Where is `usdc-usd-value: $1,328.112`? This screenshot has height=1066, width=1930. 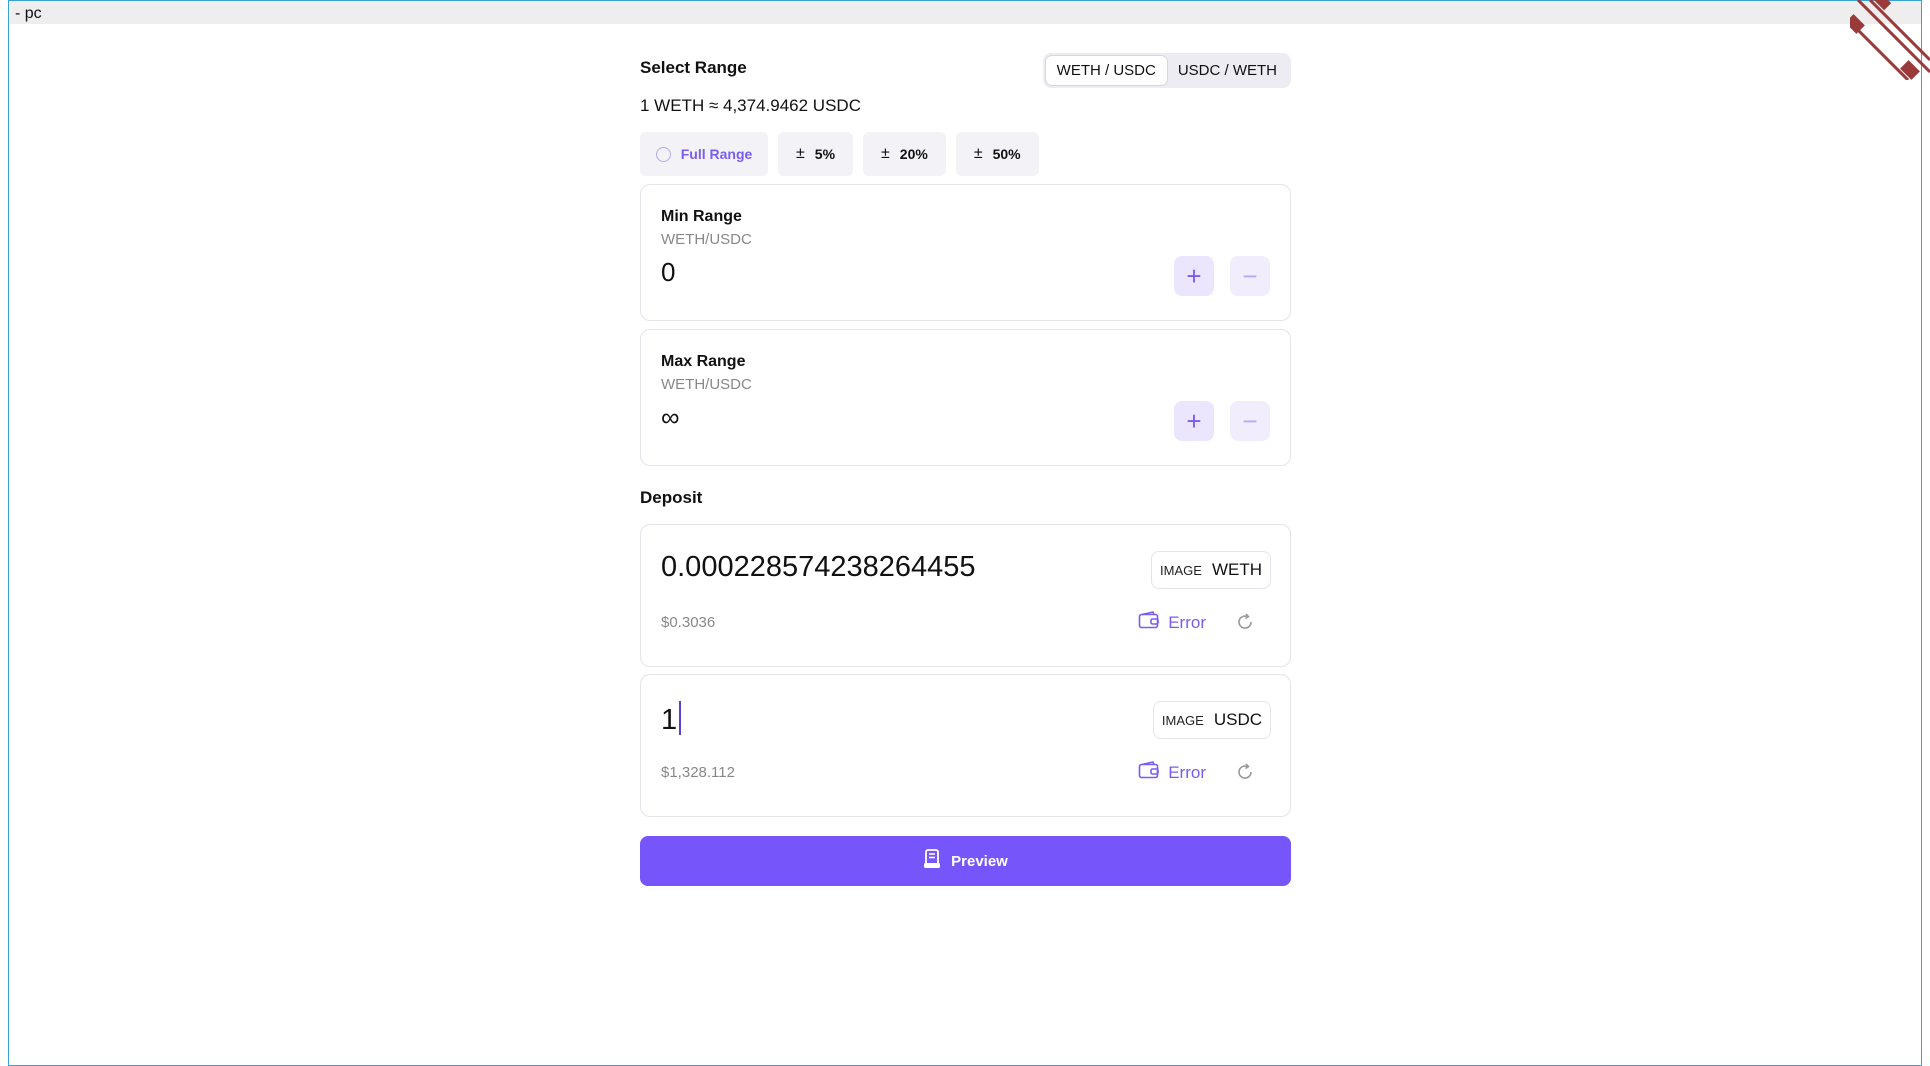
usdc-usd-value: $1,328.112 is located at coordinates (698, 772).